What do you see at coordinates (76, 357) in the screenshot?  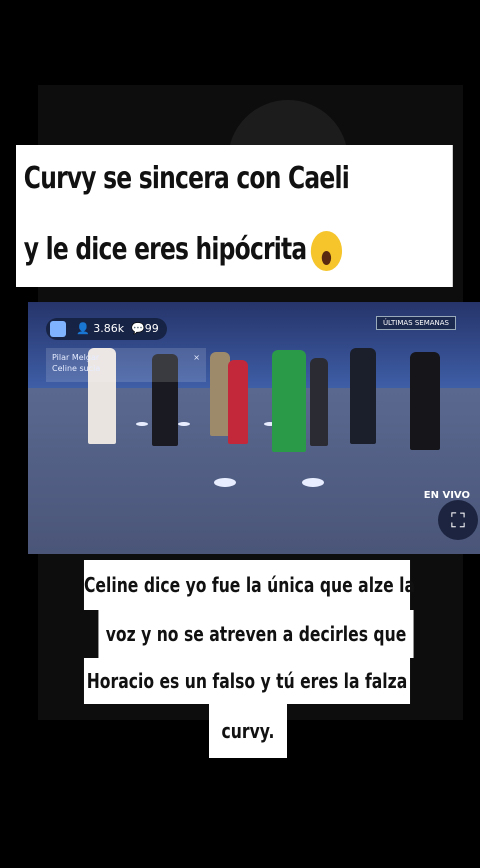 I see `comment-username: Pilar Melgar` at bounding box center [76, 357].